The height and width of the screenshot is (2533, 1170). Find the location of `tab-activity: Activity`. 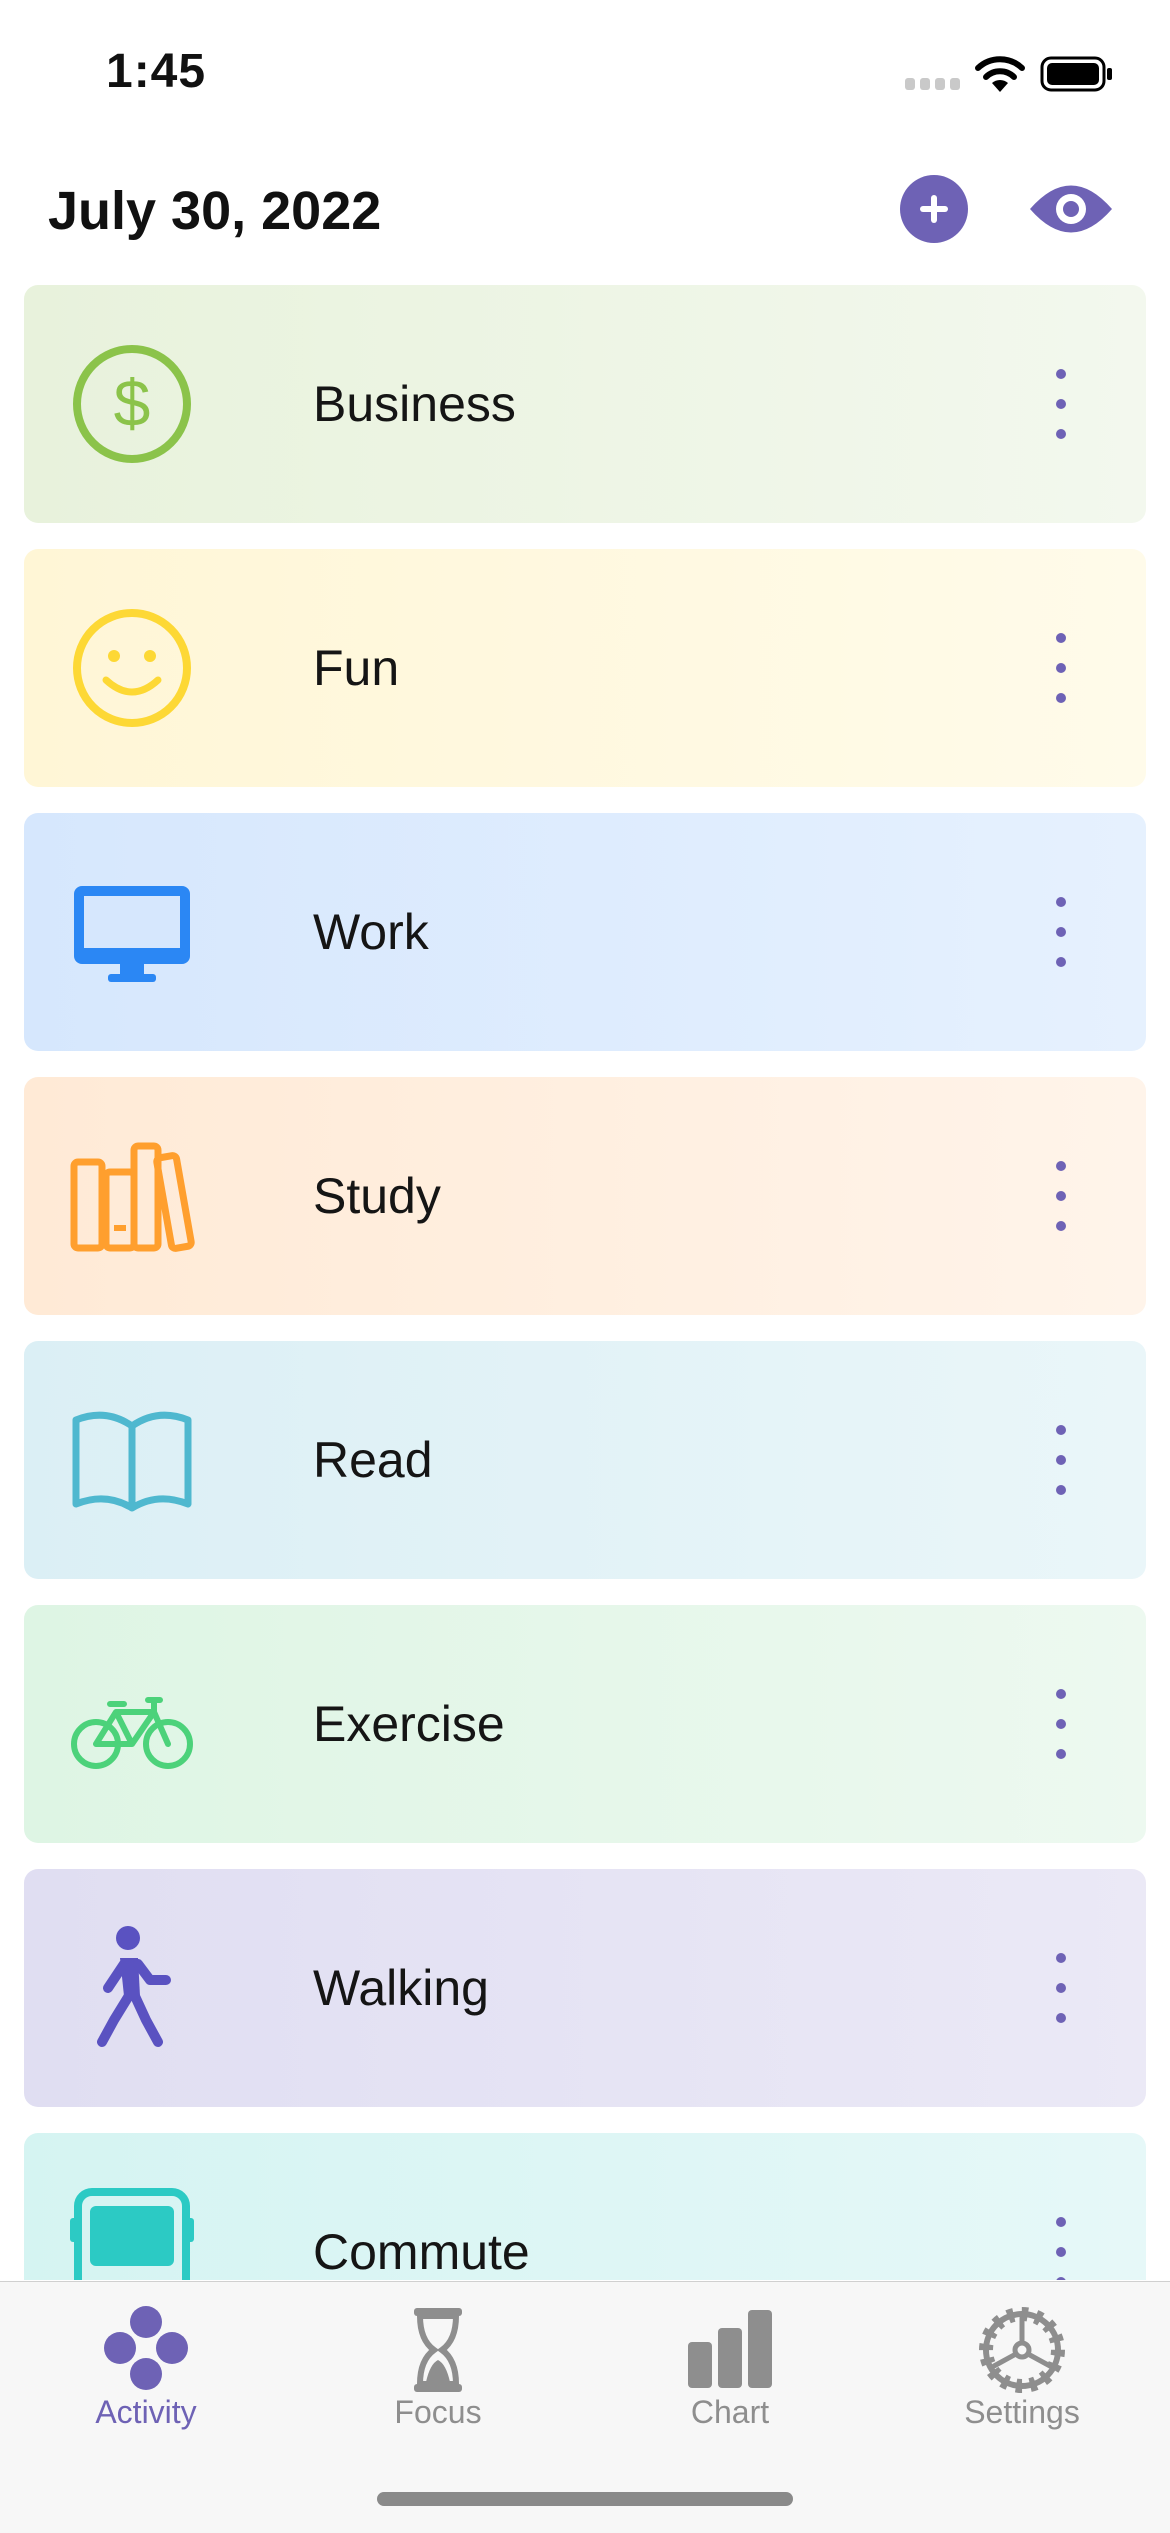

tab-activity: Activity is located at coordinates (146, 2367).